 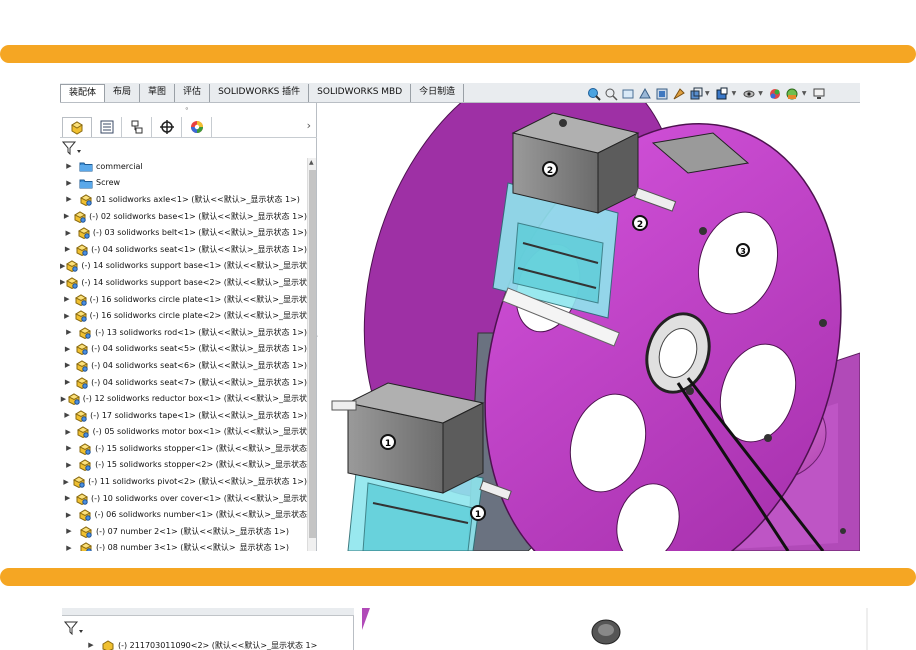 I want to click on magnify-icon, so click(x=593, y=93).